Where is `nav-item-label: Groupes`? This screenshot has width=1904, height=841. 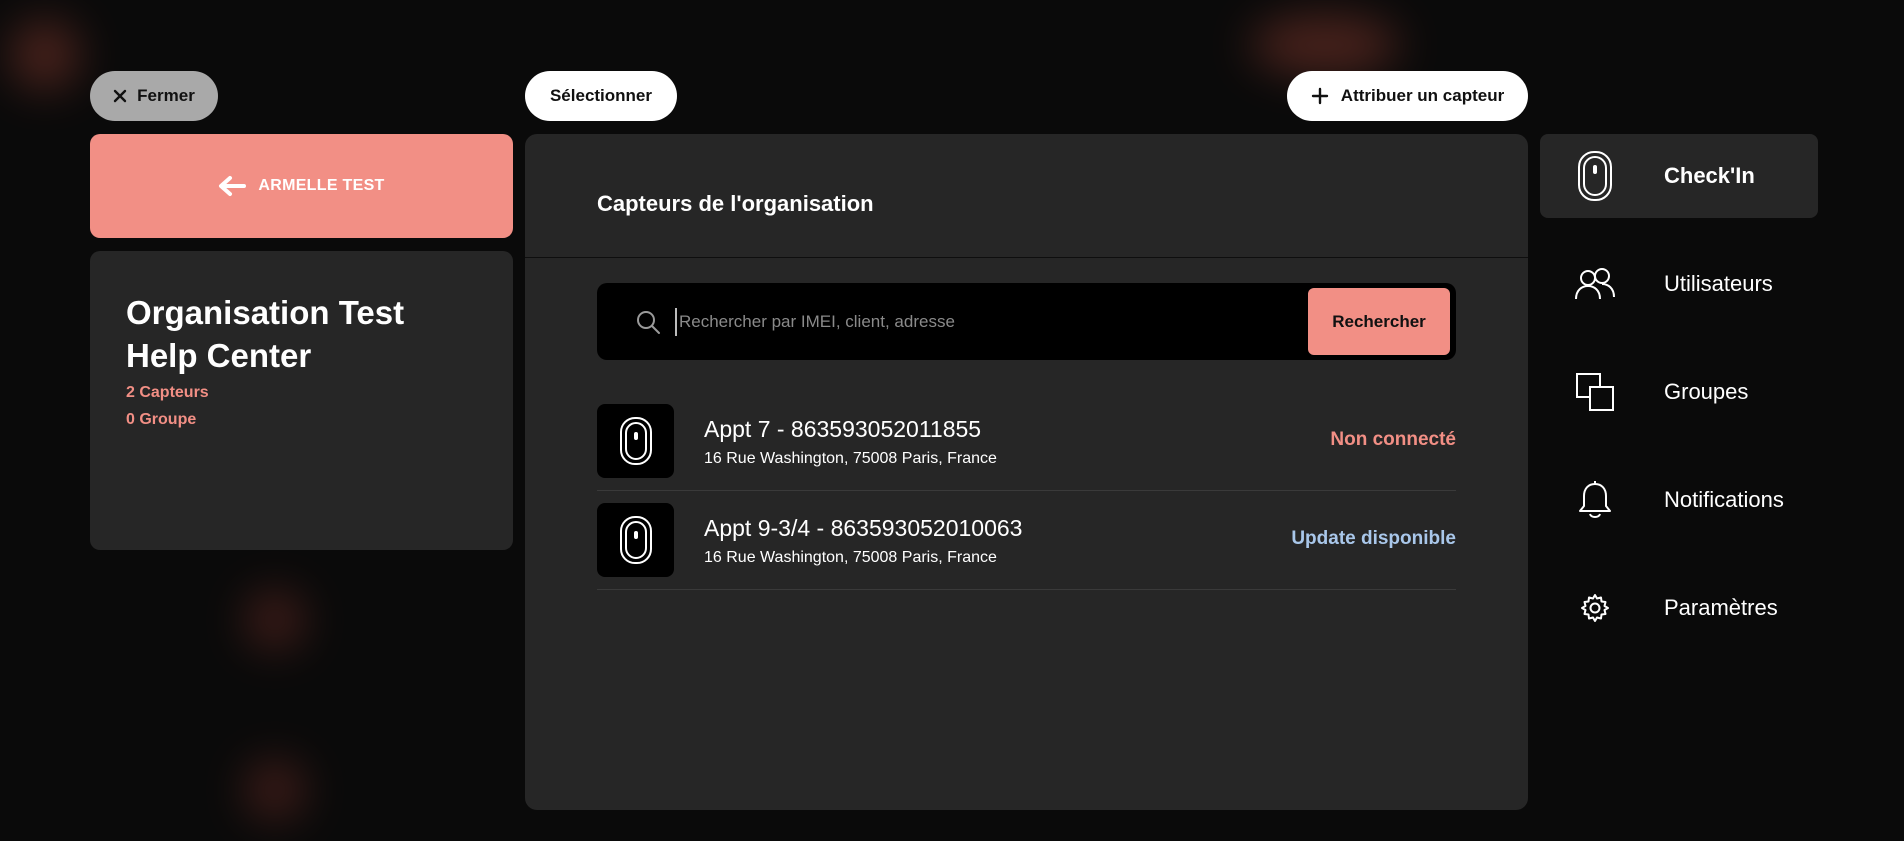 nav-item-label: Groupes is located at coordinates (1706, 391).